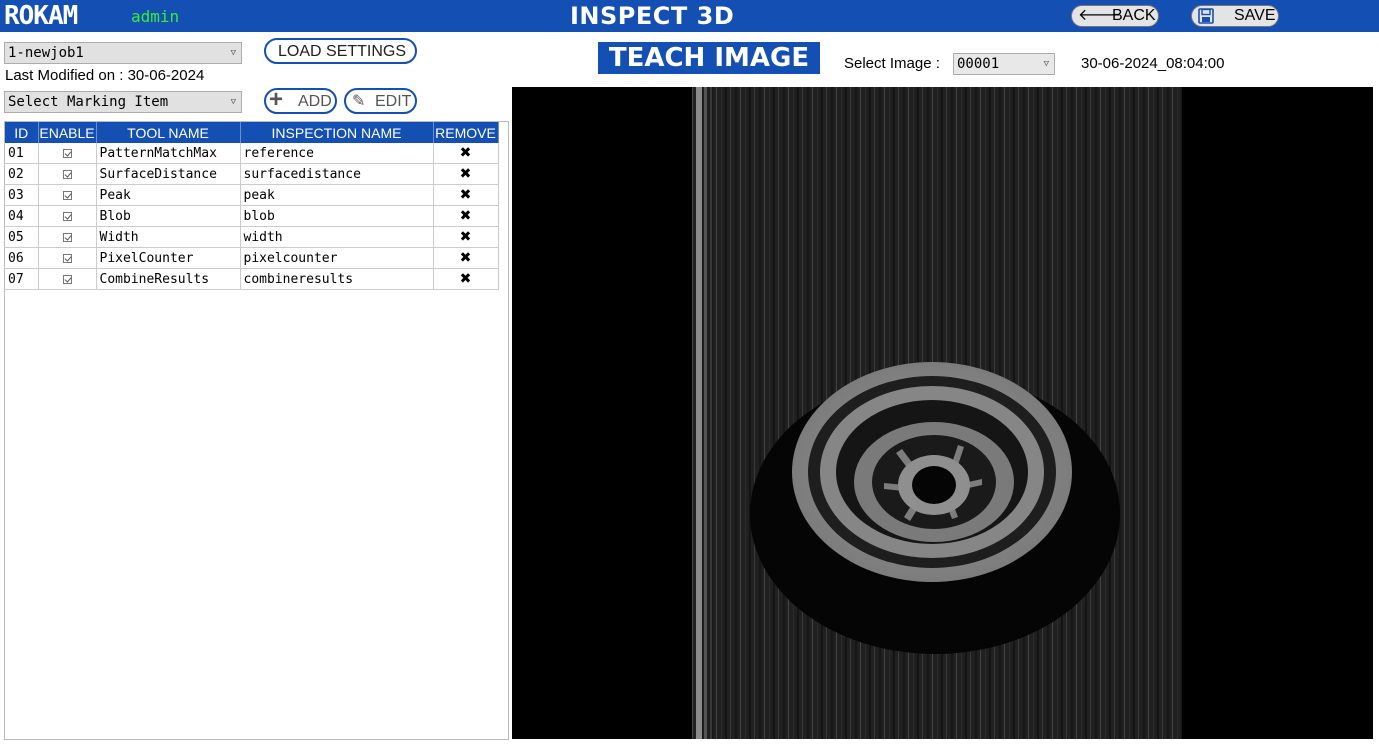 This screenshot has height=746, width=1379. Describe the element at coordinates (337, 132) in the screenshot. I see `col-header-inspection-name: INSPECTION NAME` at that location.